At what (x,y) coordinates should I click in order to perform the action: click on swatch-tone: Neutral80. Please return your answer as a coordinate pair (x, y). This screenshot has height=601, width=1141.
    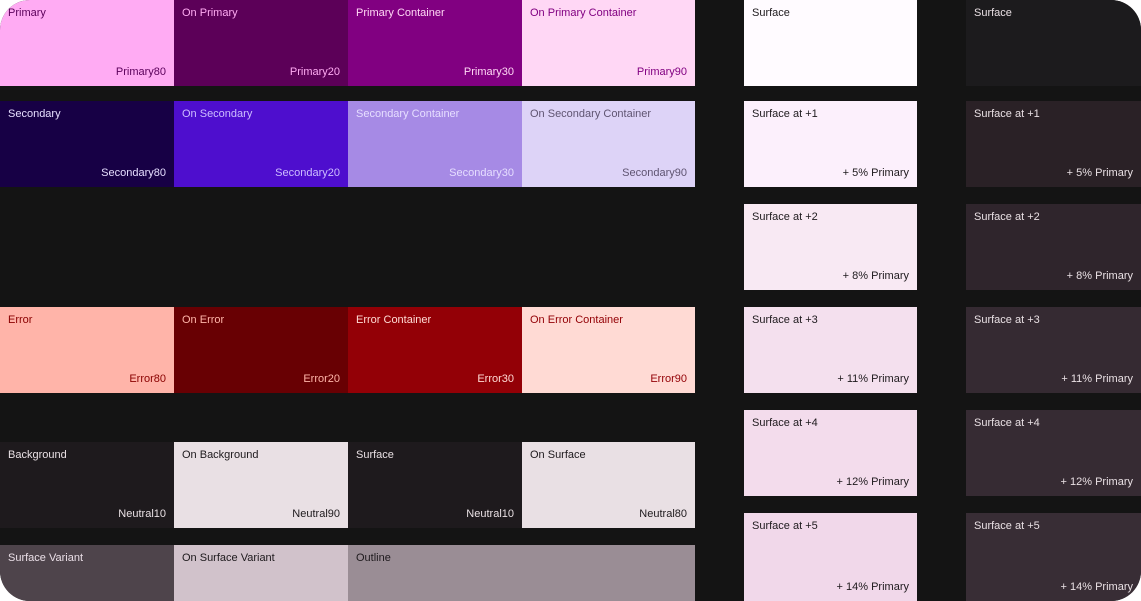
    Looking at the image, I should click on (663, 514).